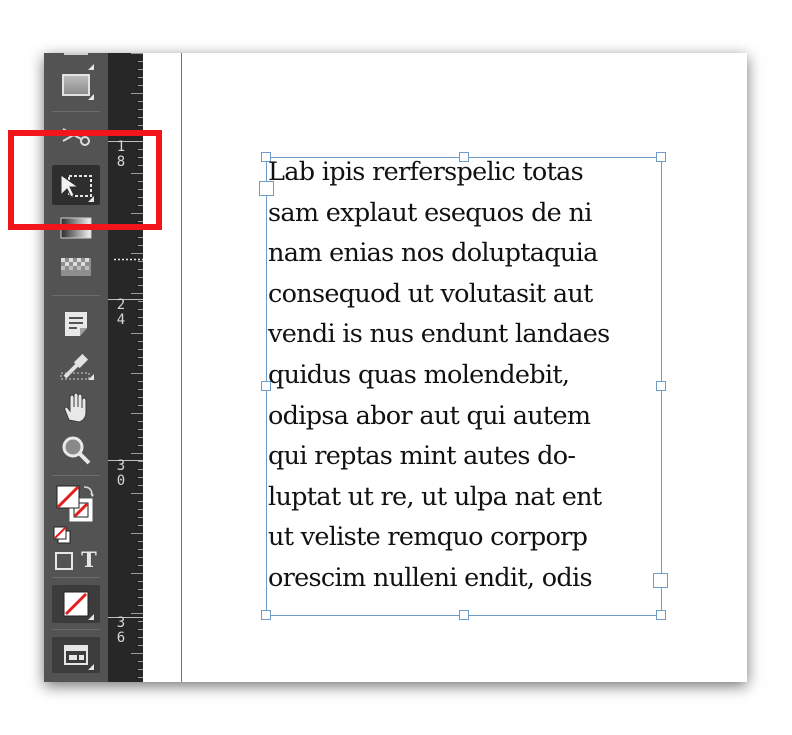 The image size is (792, 735). I want to click on story-line: consequod ut volutasit aut, so click(430, 293).